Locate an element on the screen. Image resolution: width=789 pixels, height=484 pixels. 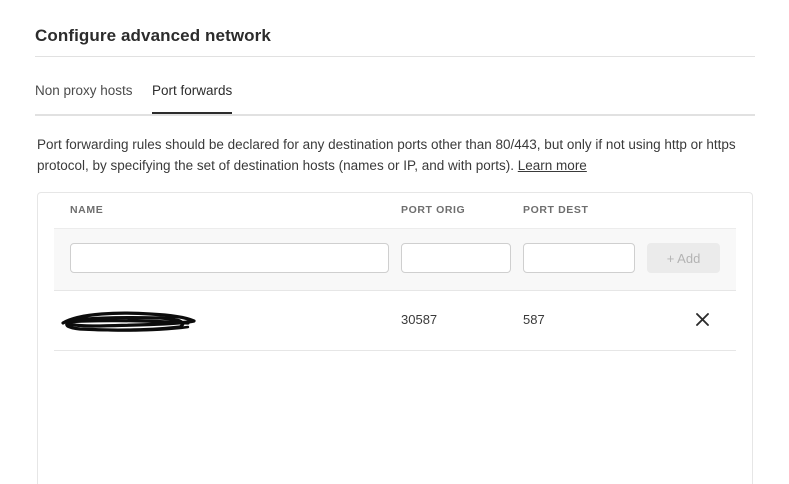
row-port-orig: 30587 is located at coordinates (419, 319).